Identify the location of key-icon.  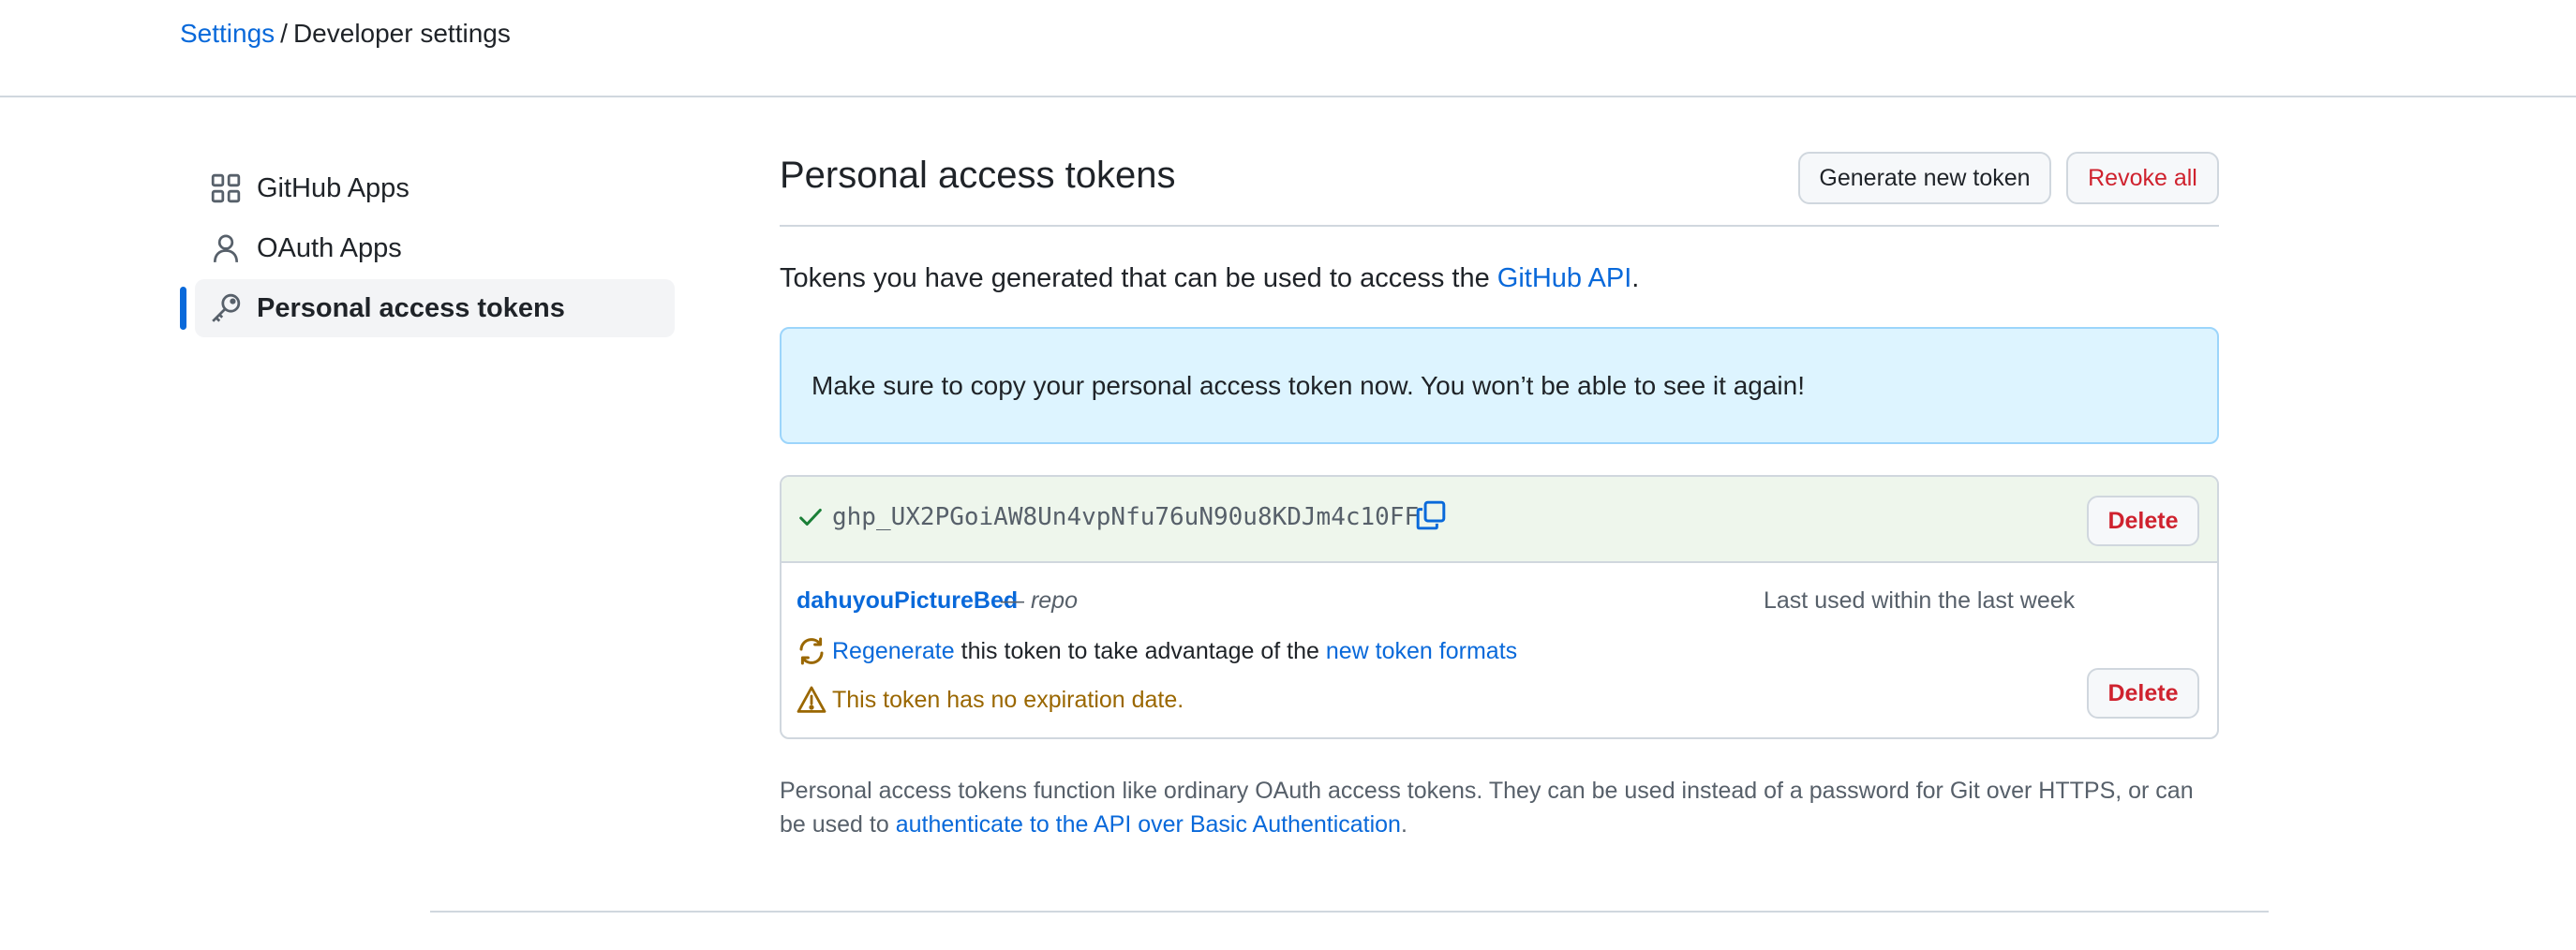
(226, 308).